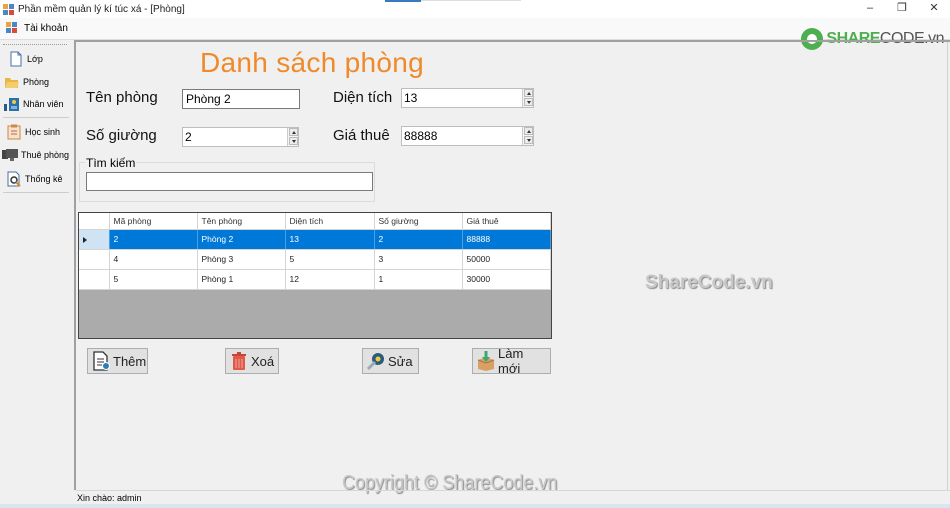 The image size is (950, 508). What do you see at coordinates (315, 259) in the screenshot?
I see `table-row: 4 Phòng 3 5 3 50000` at bounding box center [315, 259].